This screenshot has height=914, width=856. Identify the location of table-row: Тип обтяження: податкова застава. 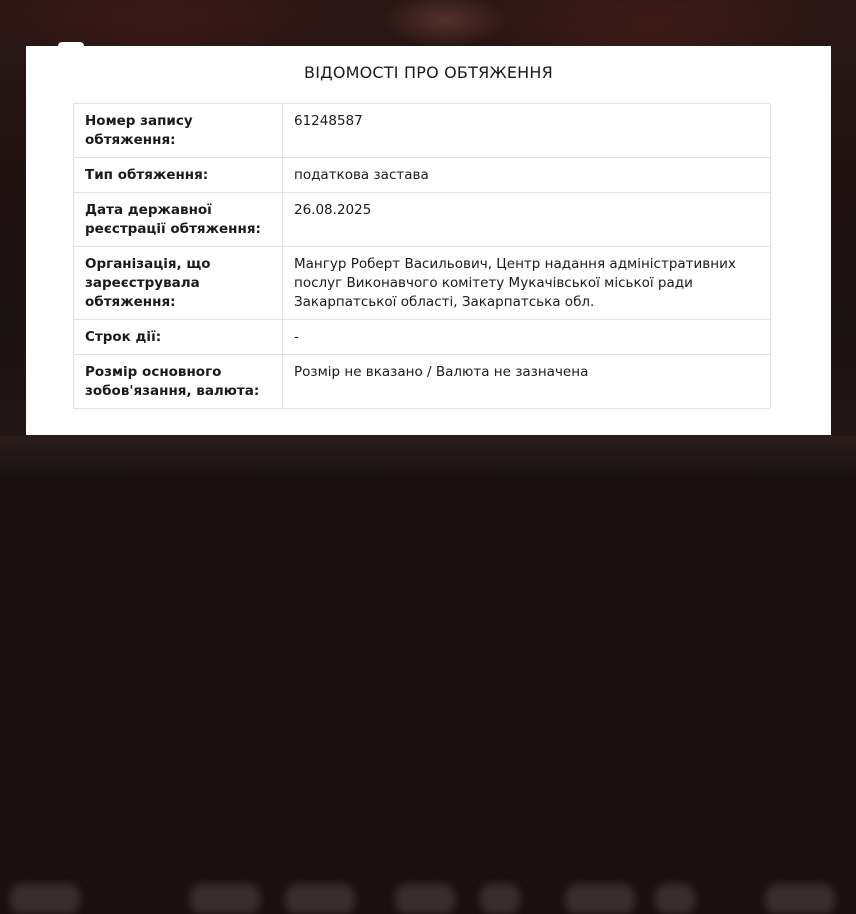
(422, 175).